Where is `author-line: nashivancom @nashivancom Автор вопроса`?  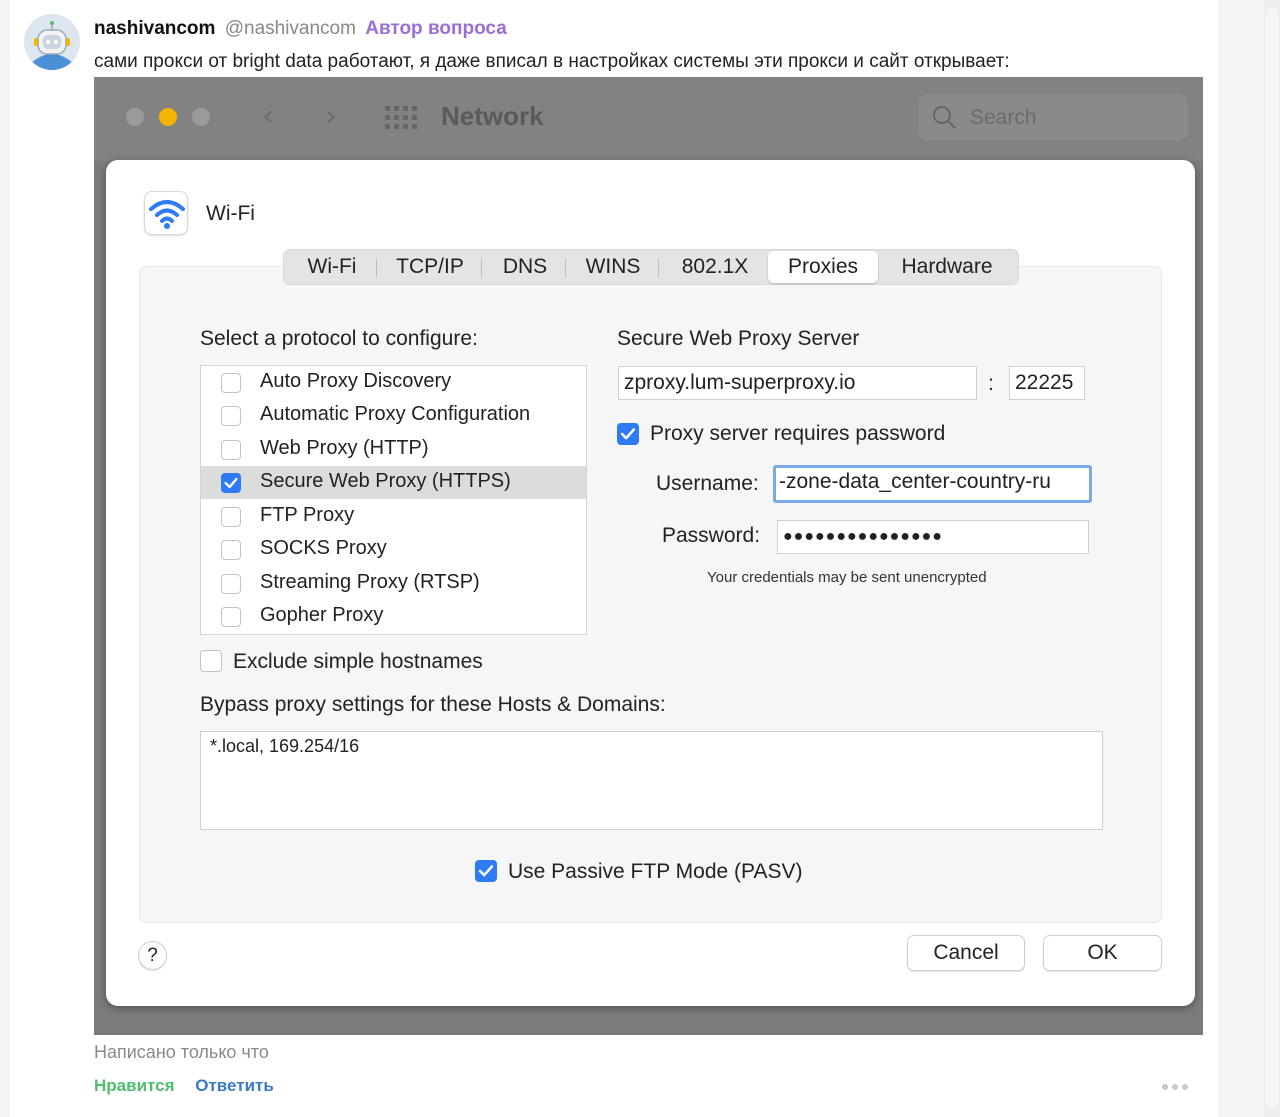
author-line: nashivancom @nashivancom Автор вопроса is located at coordinates (300, 29).